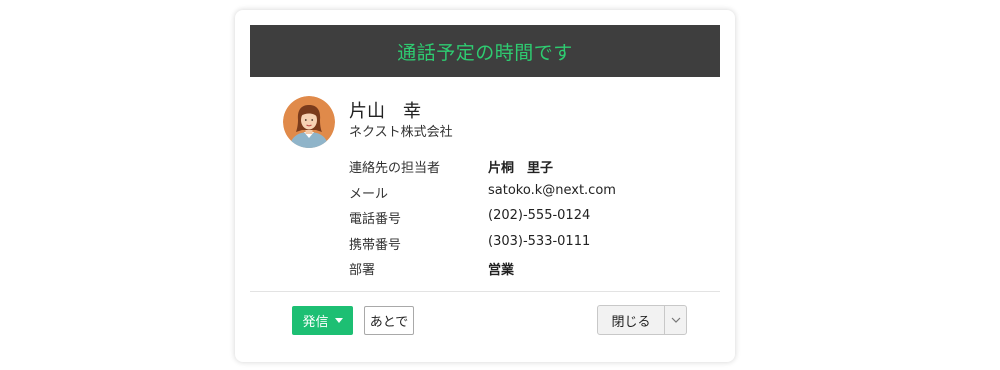  What do you see at coordinates (521, 168) in the screenshot?
I see `contact-owner-value: 片桐 里子` at bounding box center [521, 168].